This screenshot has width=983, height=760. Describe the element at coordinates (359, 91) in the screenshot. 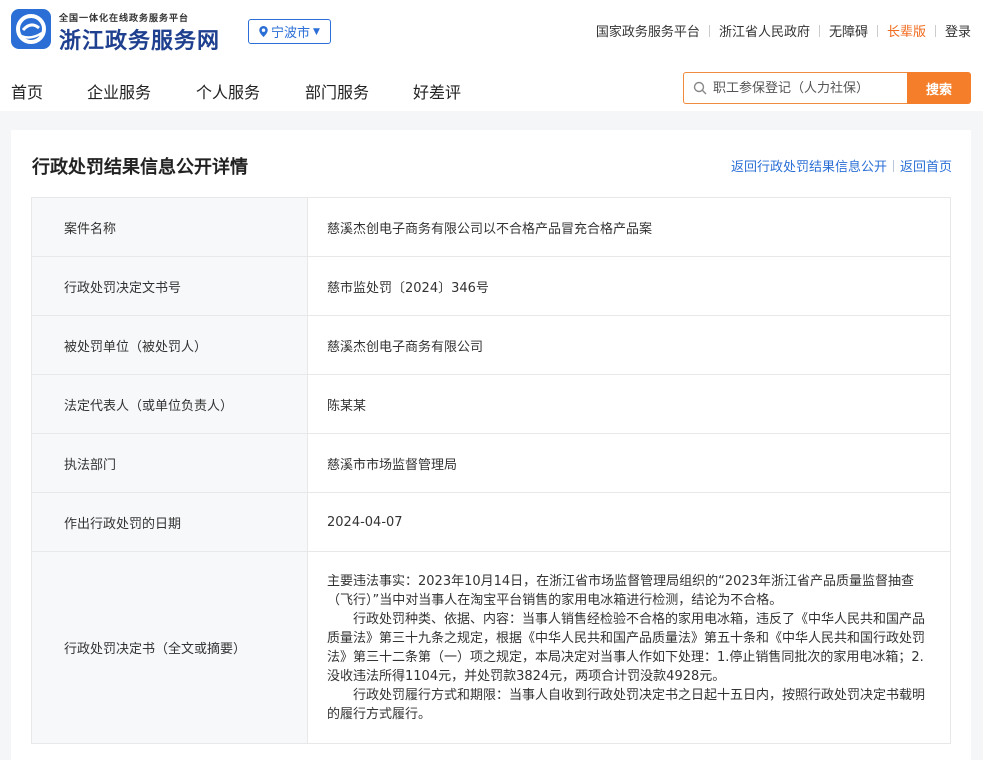

I see `nav-department-services: 部门服务` at that location.